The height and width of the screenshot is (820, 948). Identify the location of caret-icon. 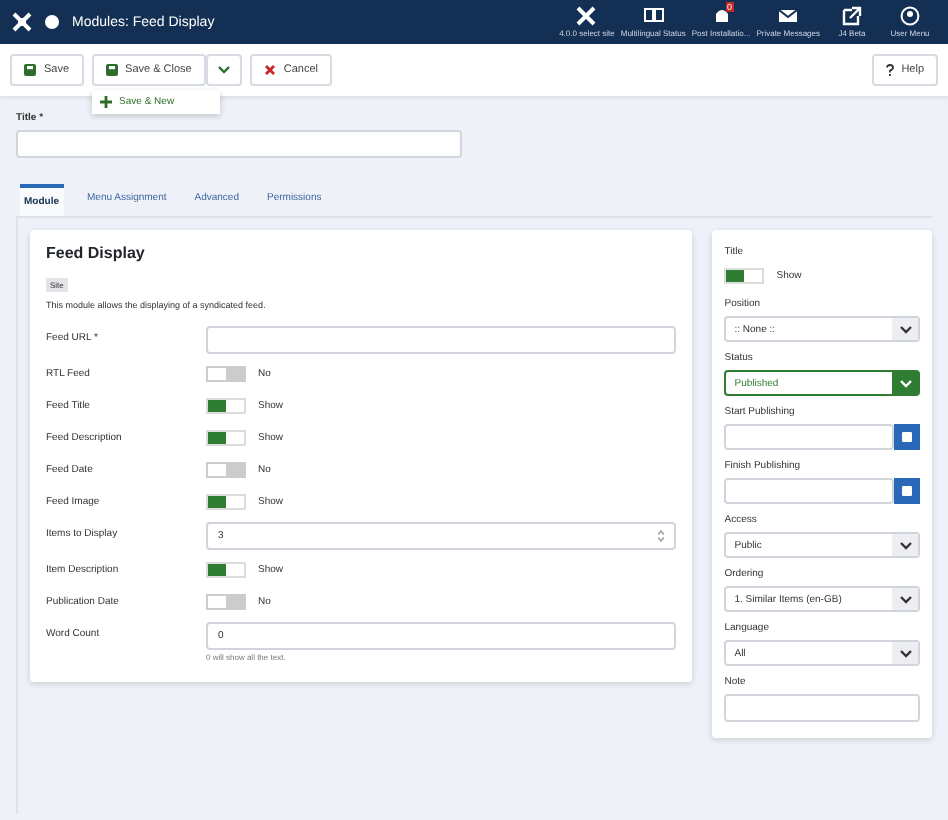
(223, 70).